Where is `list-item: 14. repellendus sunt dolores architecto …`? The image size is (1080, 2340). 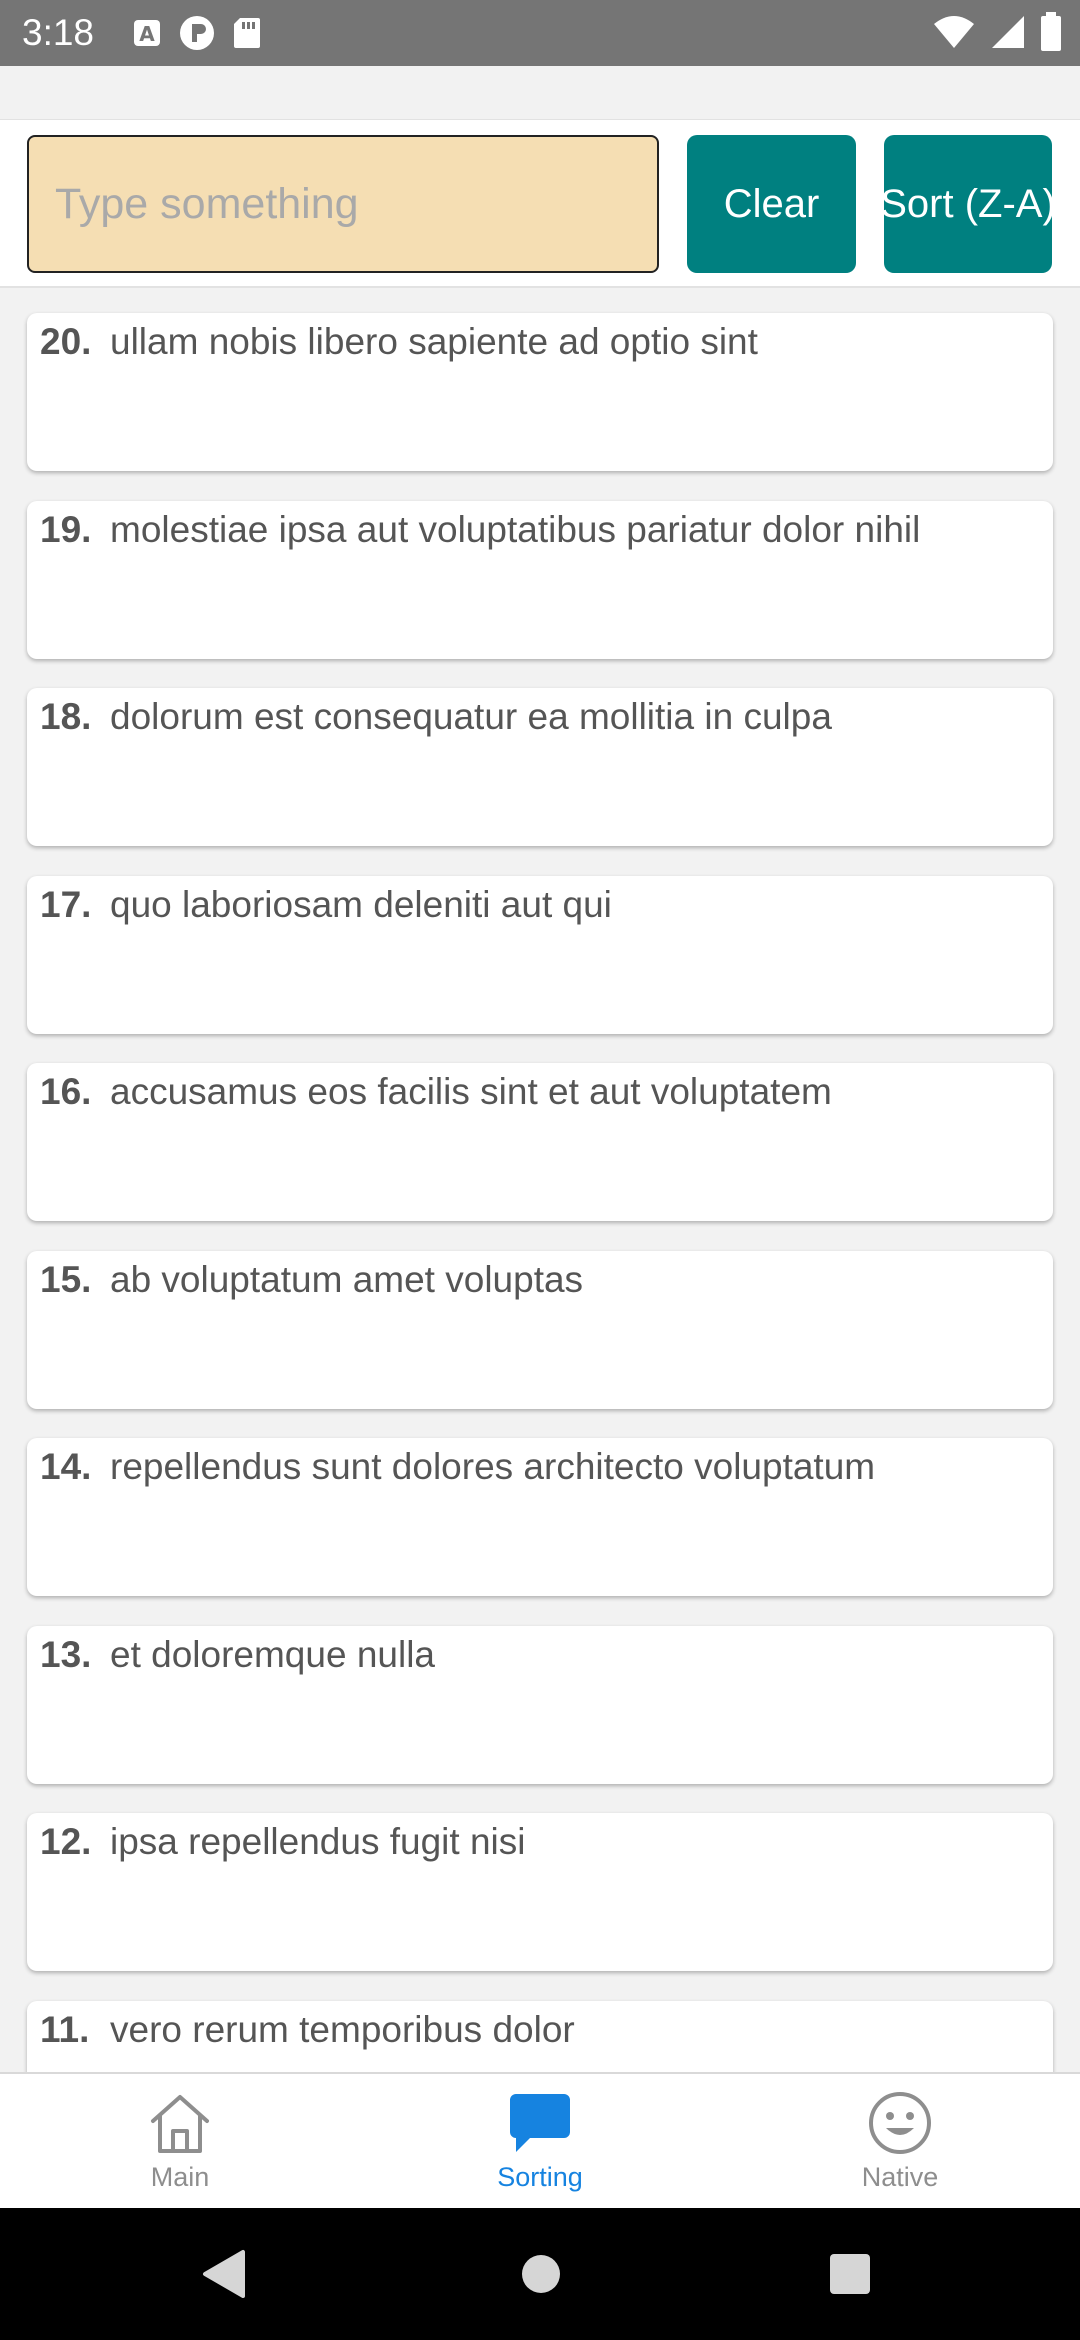
list-item: 14. repellendus sunt dolores architecto … is located at coordinates (540, 1517).